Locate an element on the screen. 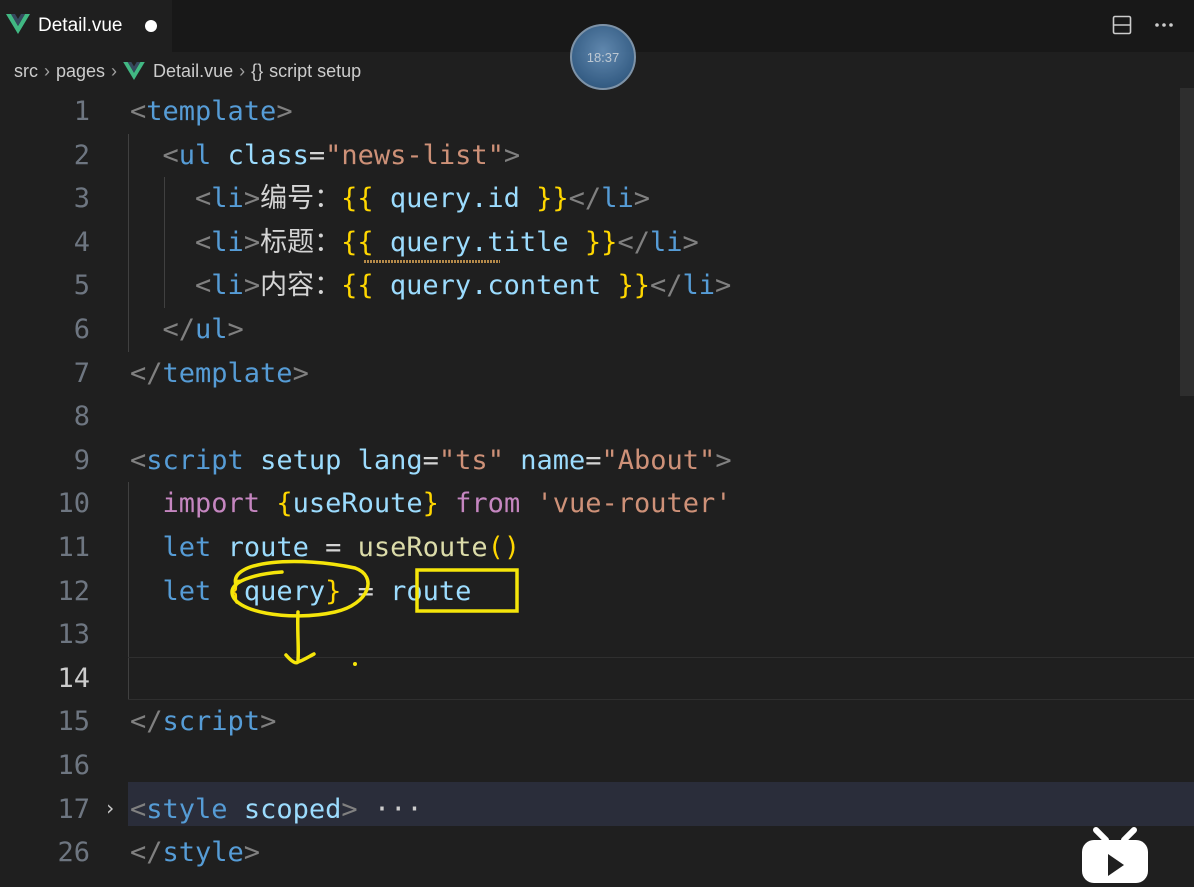  code-token: script is located at coordinates (211, 722).